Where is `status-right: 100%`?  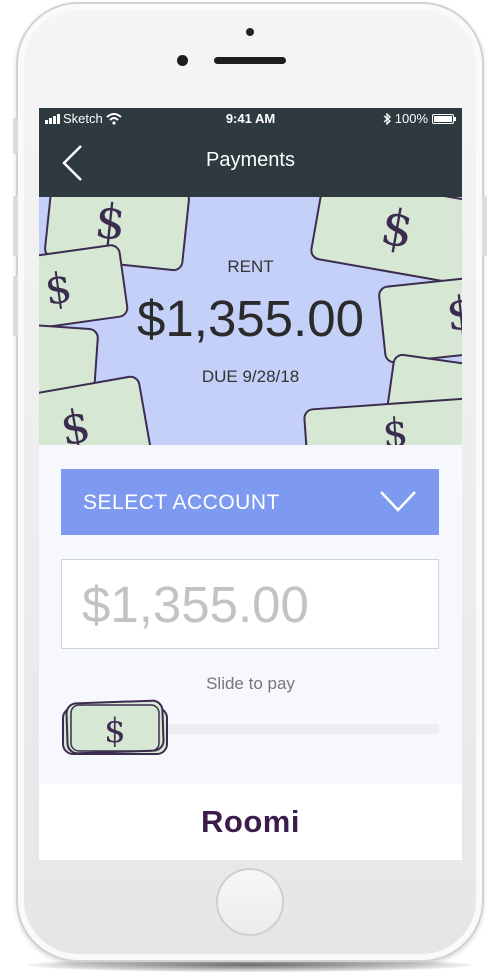 status-right: 100% is located at coordinates (419, 118).